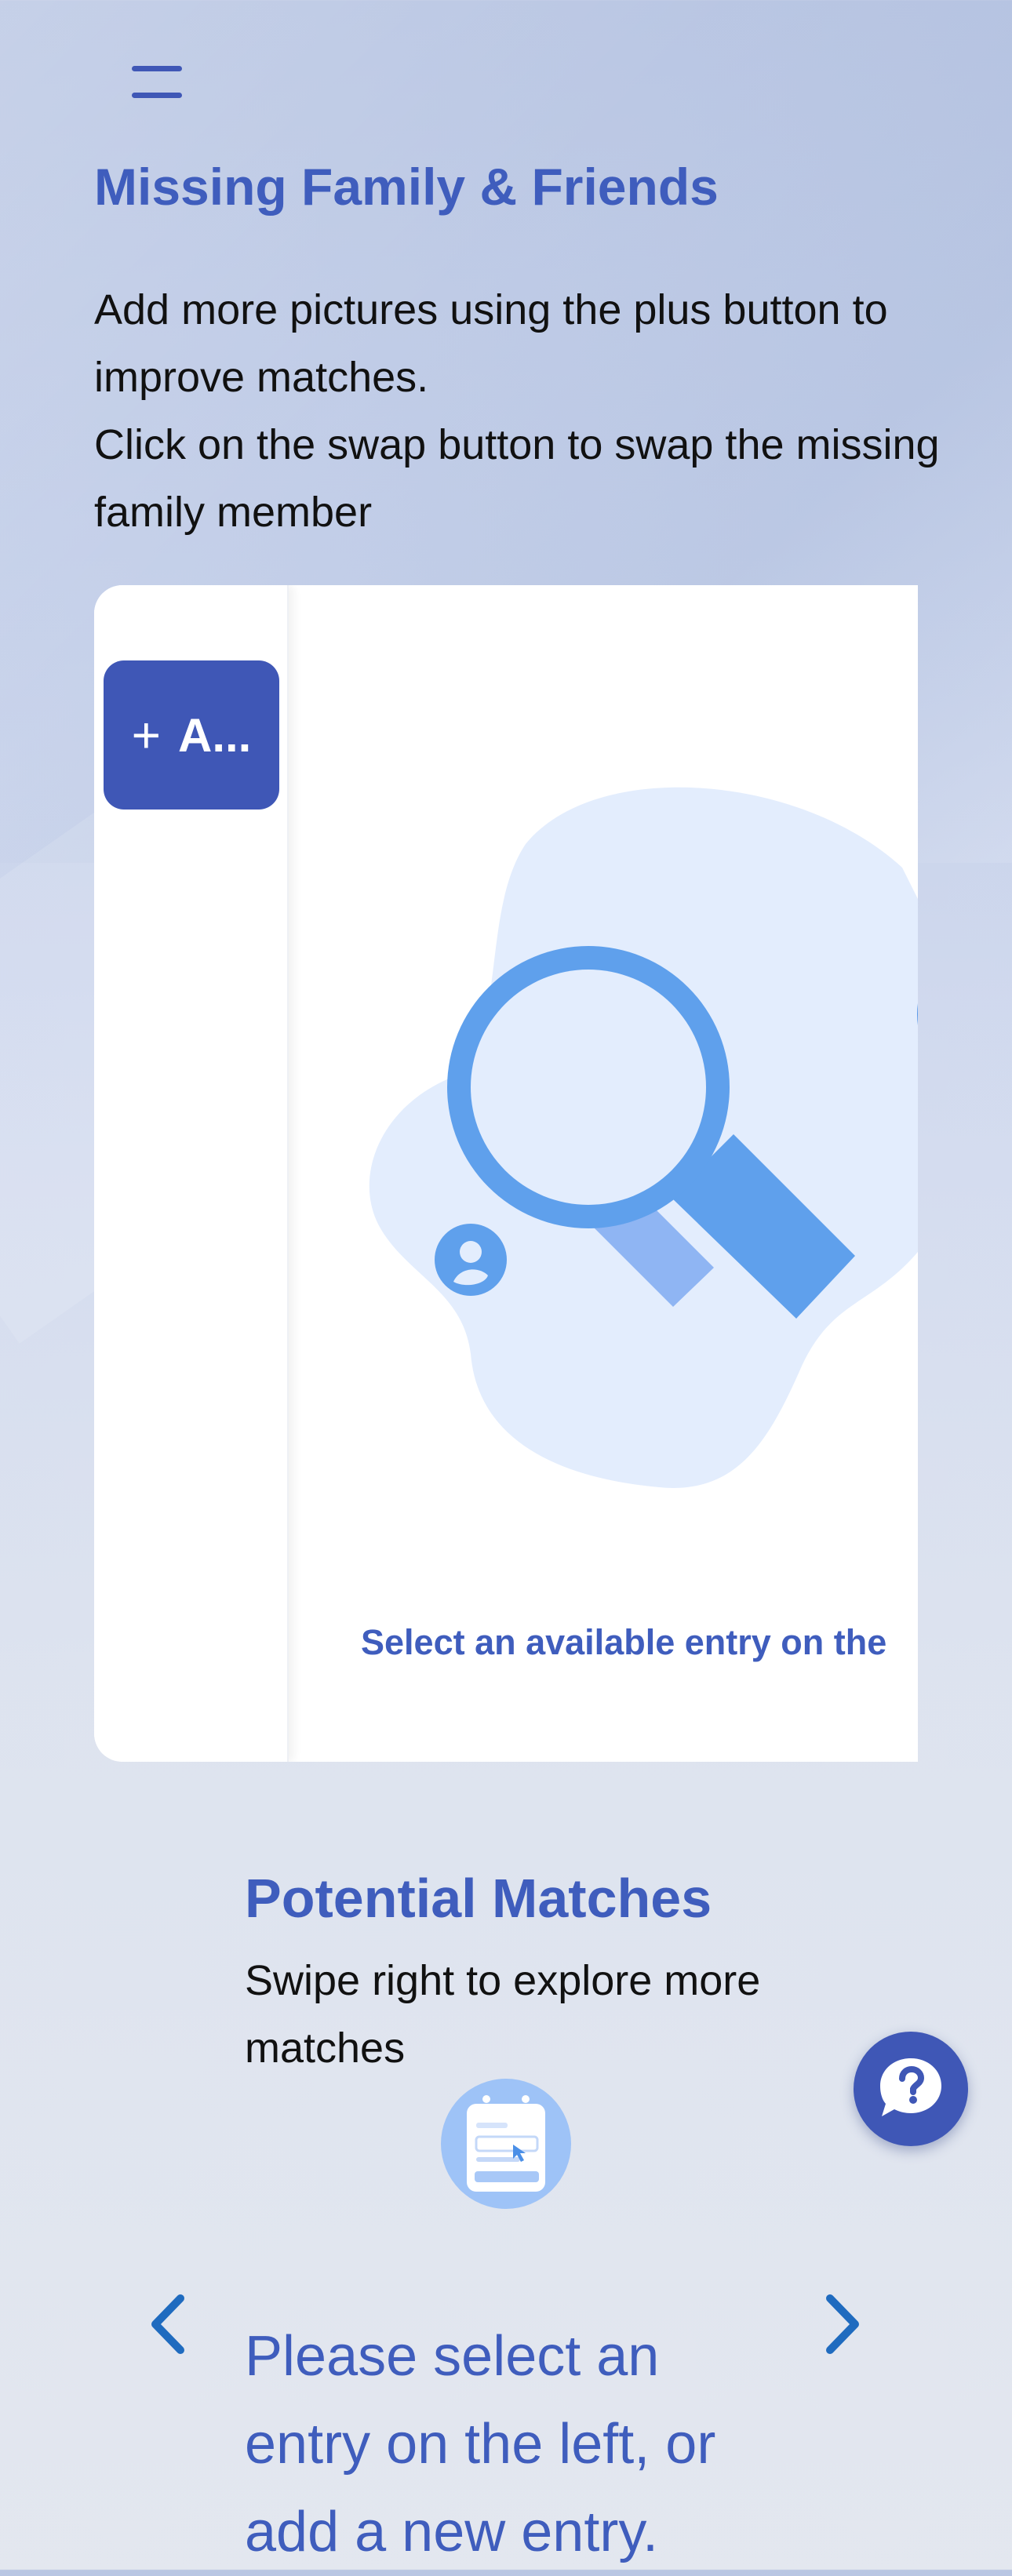 This screenshot has height=2576, width=1012. Describe the element at coordinates (643, 1137) in the screenshot. I see `magnifier-search-illustration` at that location.